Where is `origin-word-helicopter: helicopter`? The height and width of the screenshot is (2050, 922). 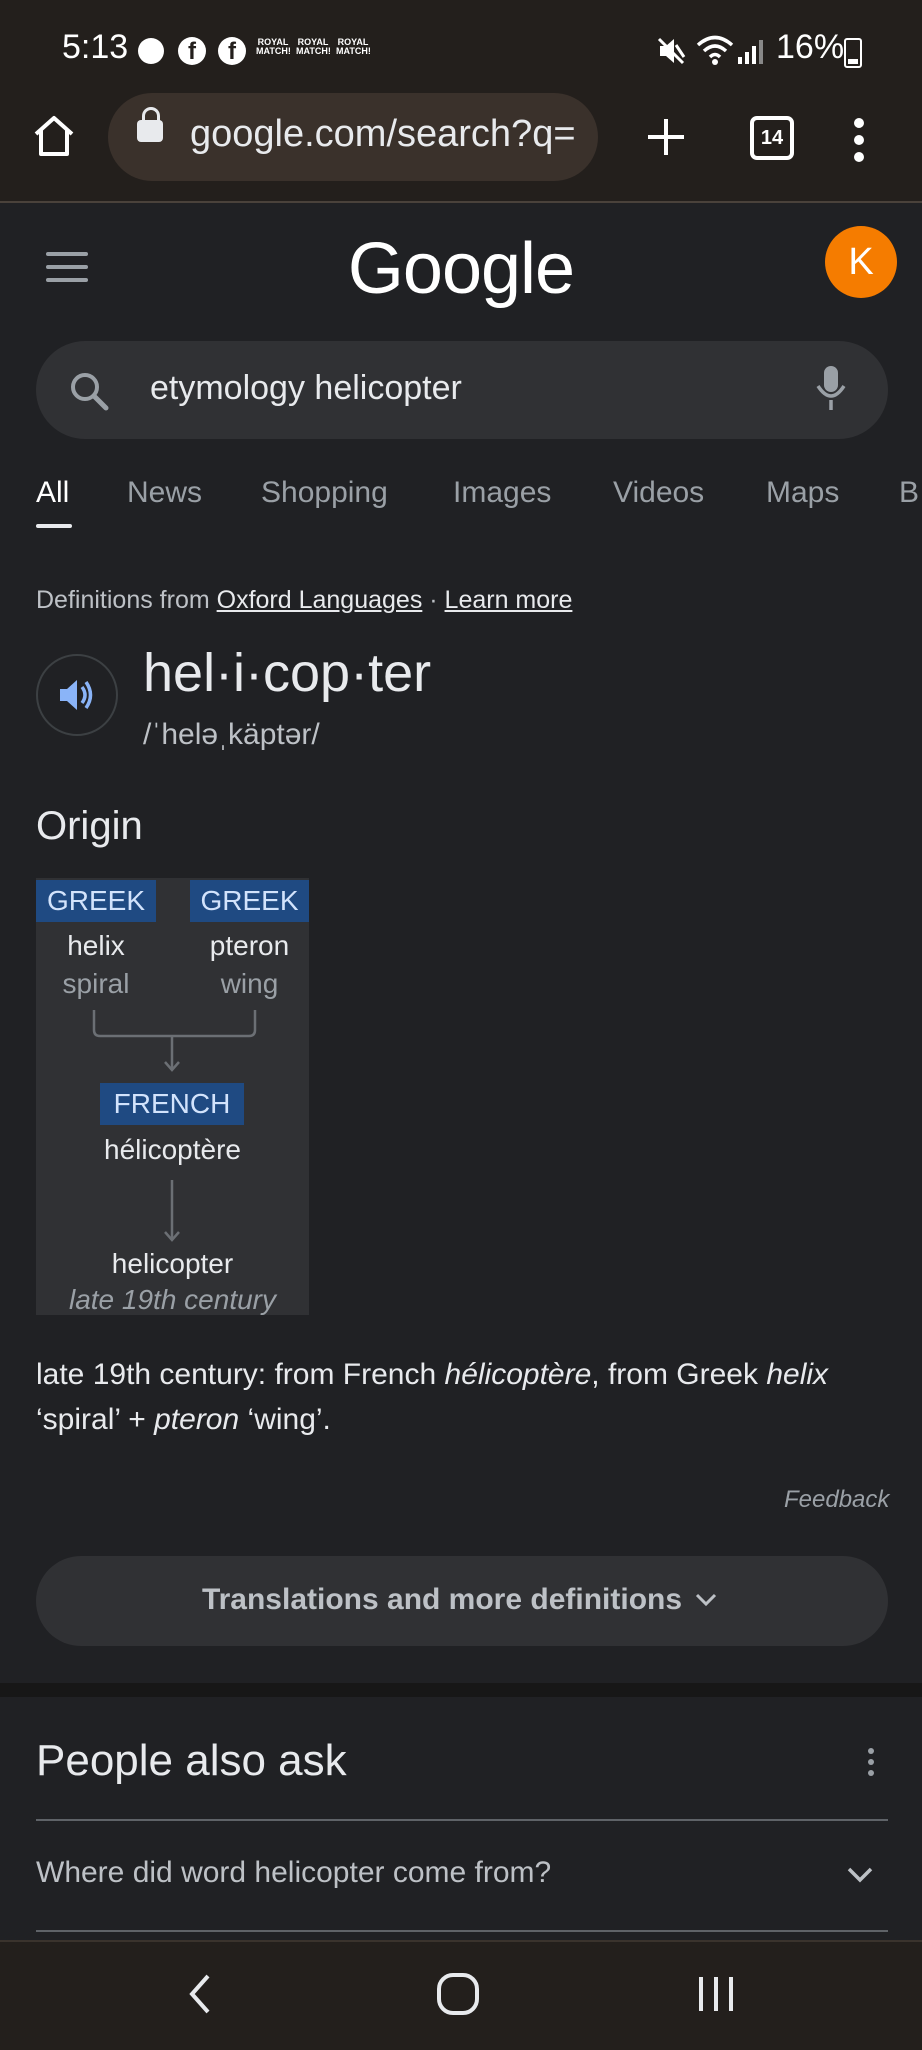 origin-word-helicopter: helicopter is located at coordinates (172, 1263).